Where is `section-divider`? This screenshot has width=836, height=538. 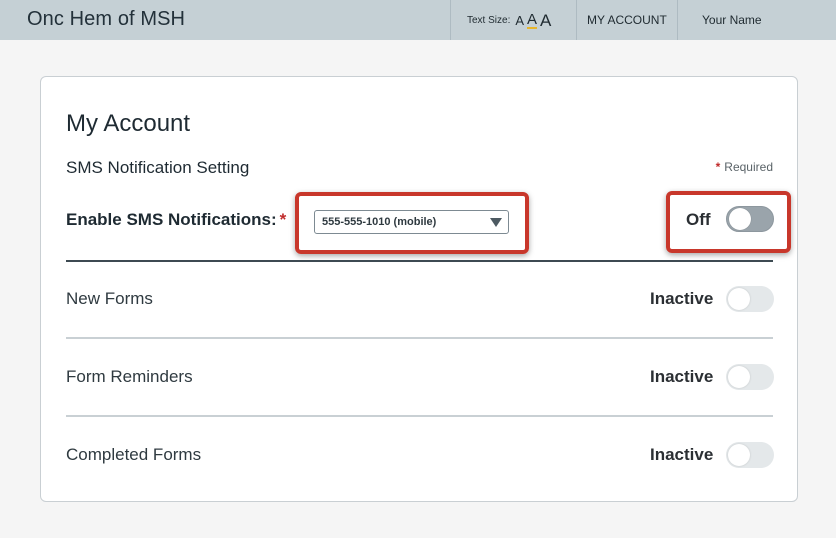
section-divider is located at coordinates (419, 261).